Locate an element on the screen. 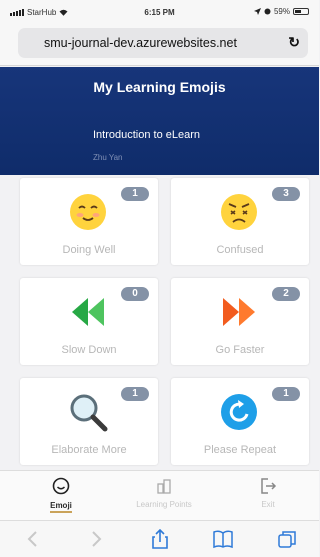 This screenshot has width=320, height=557. card-label: Go Faster is located at coordinates (240, 350).